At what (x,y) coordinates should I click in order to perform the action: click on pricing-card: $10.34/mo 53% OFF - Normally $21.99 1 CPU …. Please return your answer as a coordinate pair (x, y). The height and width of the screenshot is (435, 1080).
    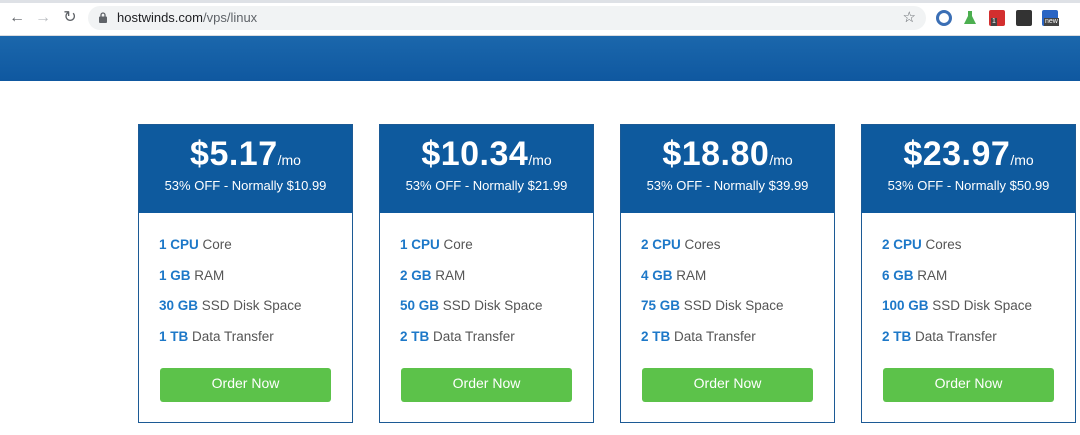
    Looking at the image, I should click on (486, 273).